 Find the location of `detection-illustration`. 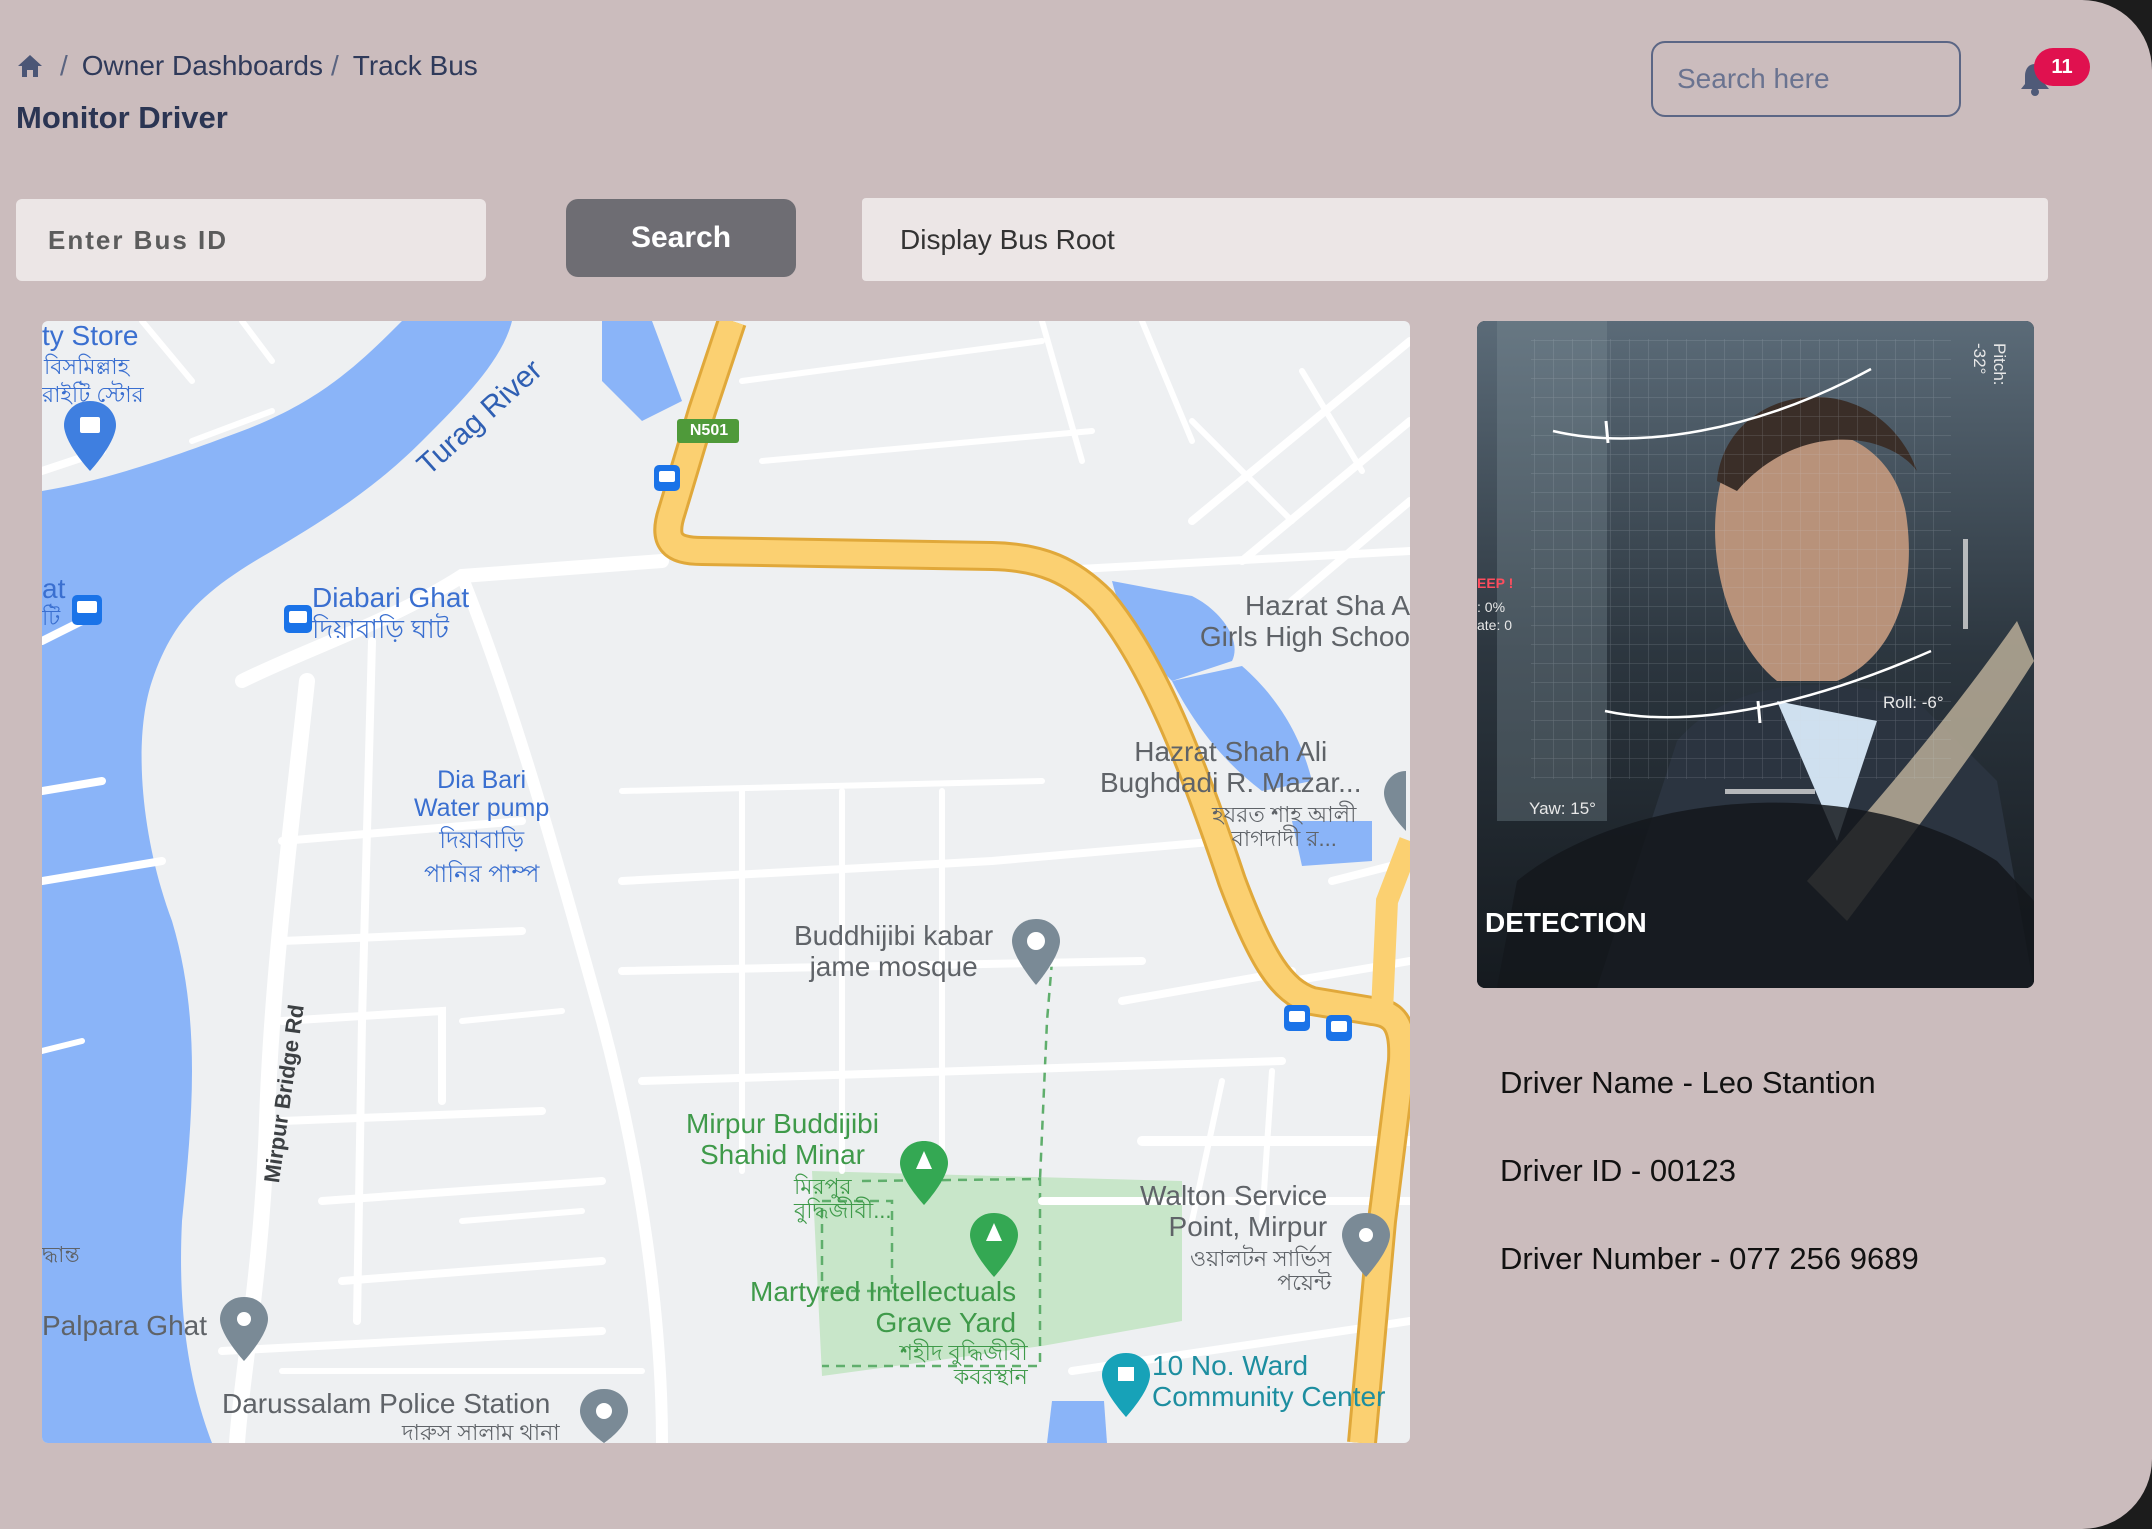

detection-illustration is located at coordinates (1755, 654).